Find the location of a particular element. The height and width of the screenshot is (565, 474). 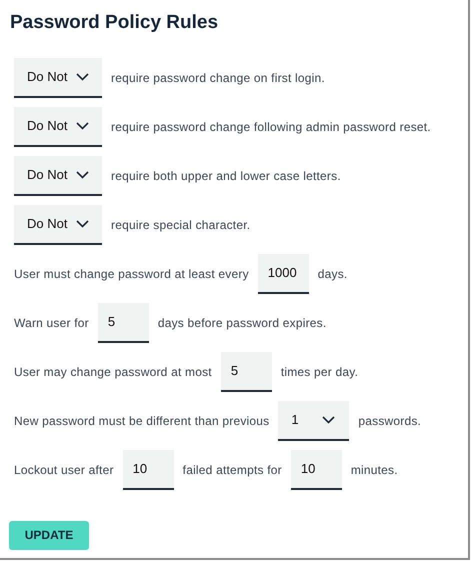

rule-text: days. is located at coordinates (333, 274).